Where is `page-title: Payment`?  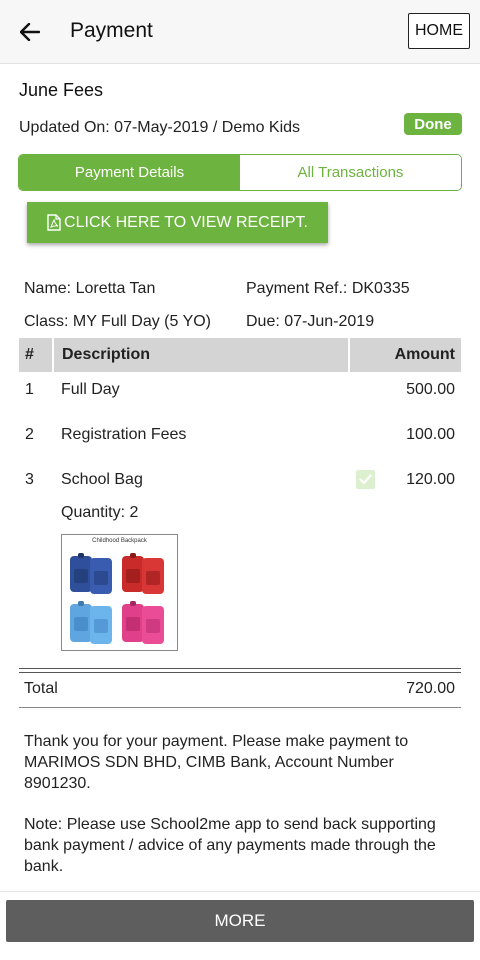
page-title: Payment is located at coordinates (111, 30).